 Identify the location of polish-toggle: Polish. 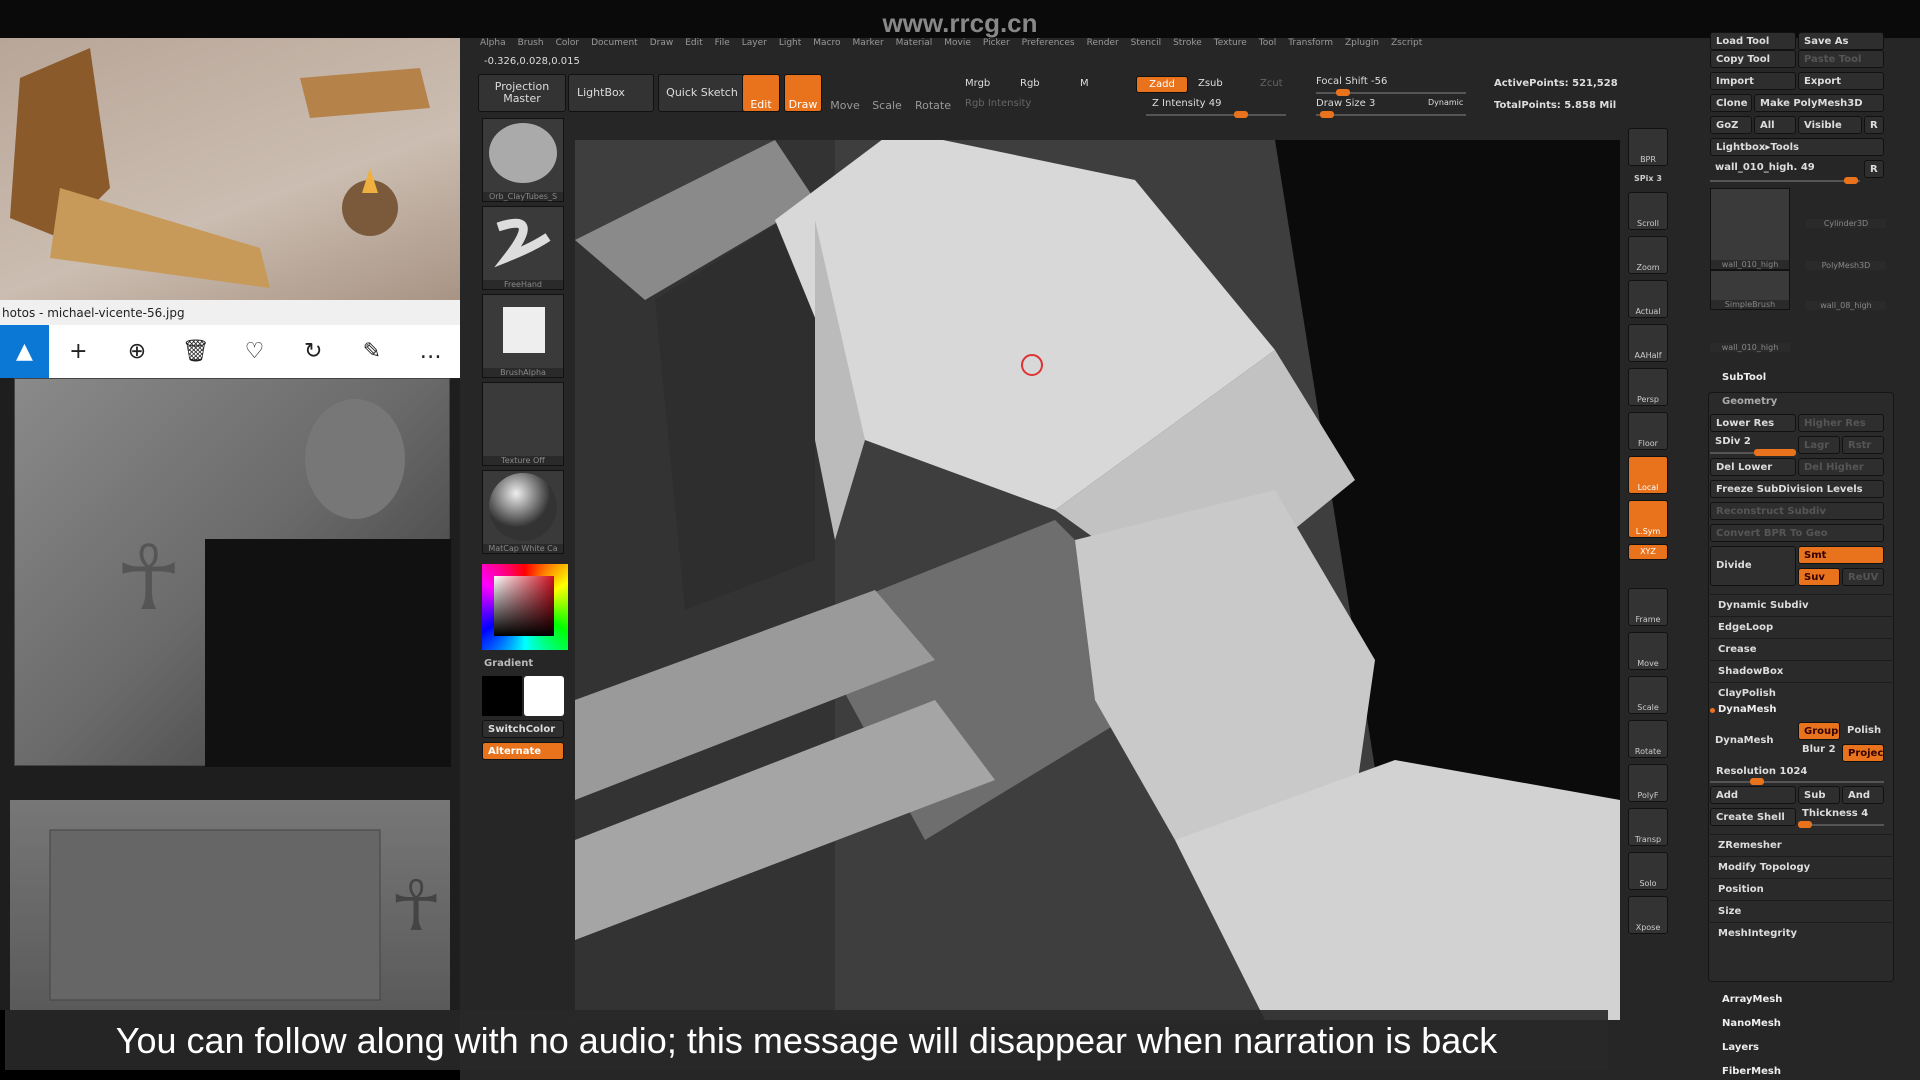
(1863, 731).